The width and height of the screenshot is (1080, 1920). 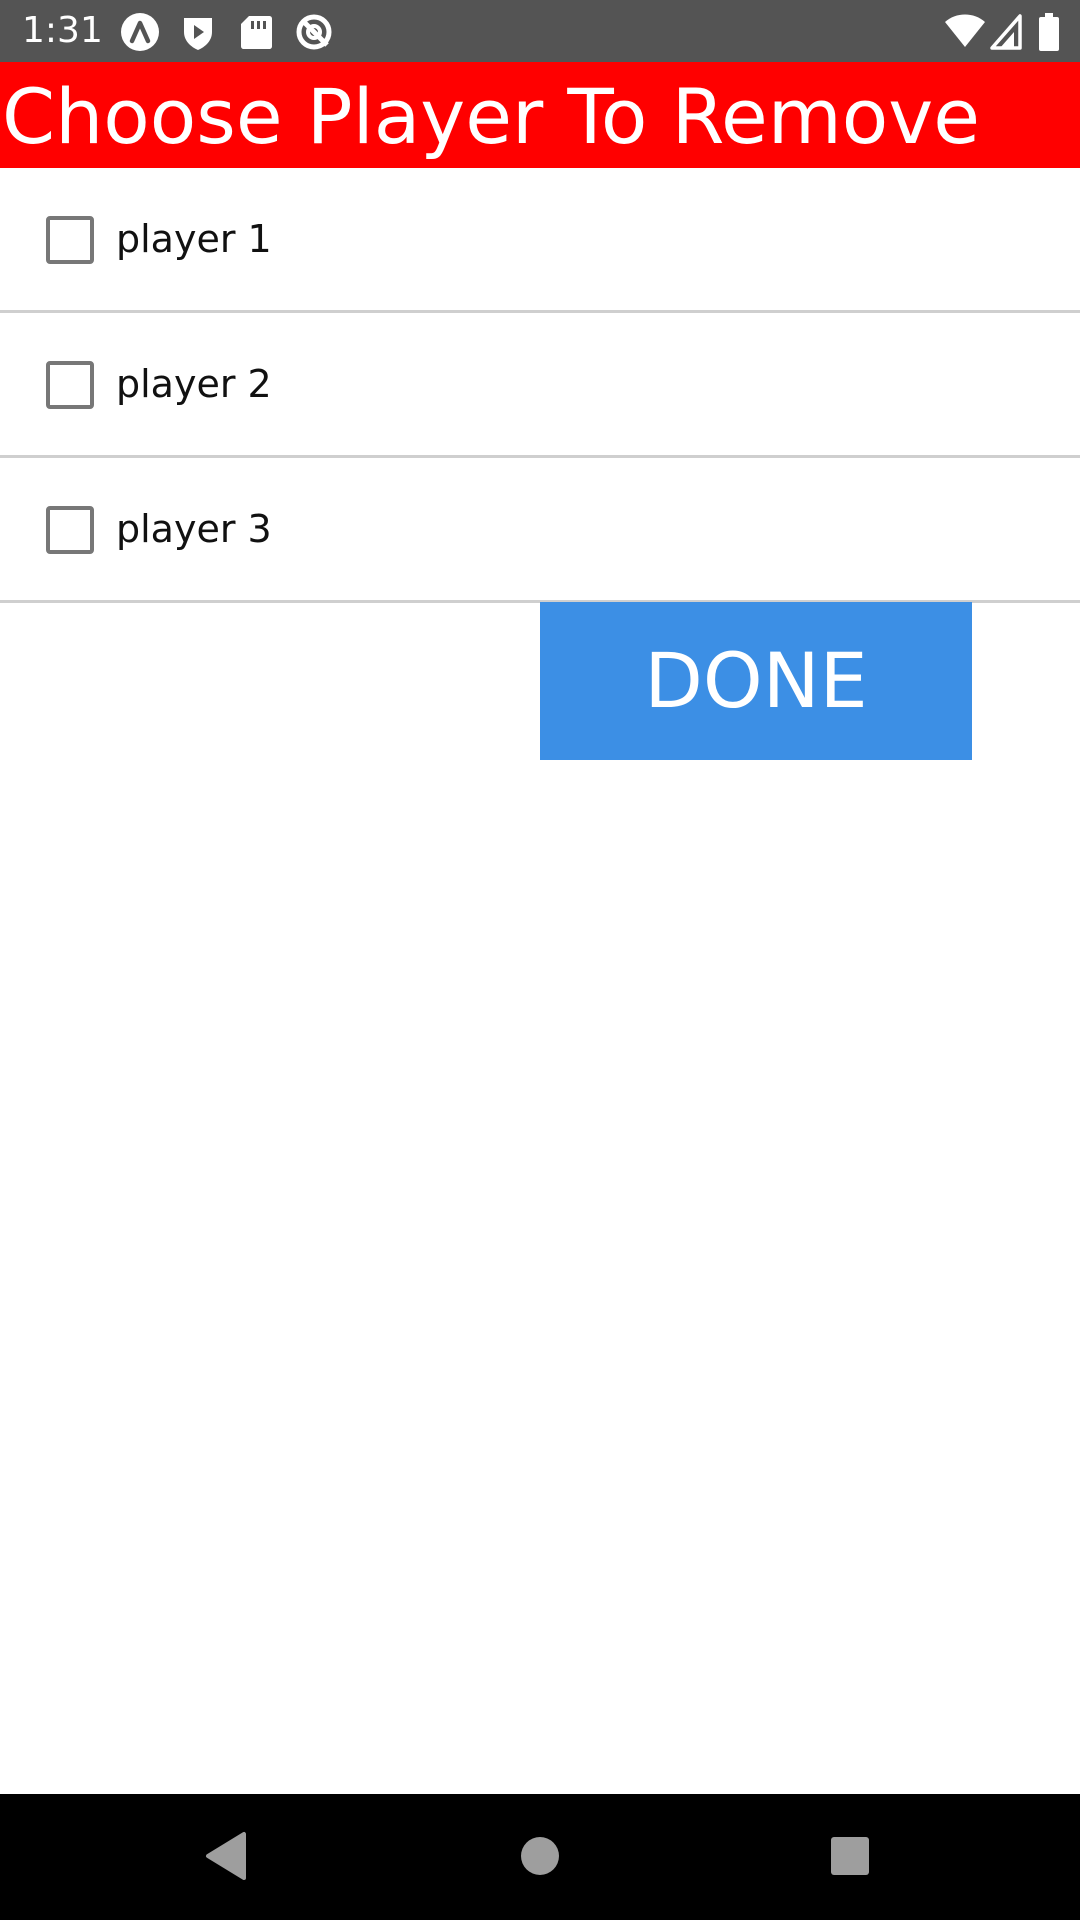 I want to click on back-icon, so click(x=226, y=1856).